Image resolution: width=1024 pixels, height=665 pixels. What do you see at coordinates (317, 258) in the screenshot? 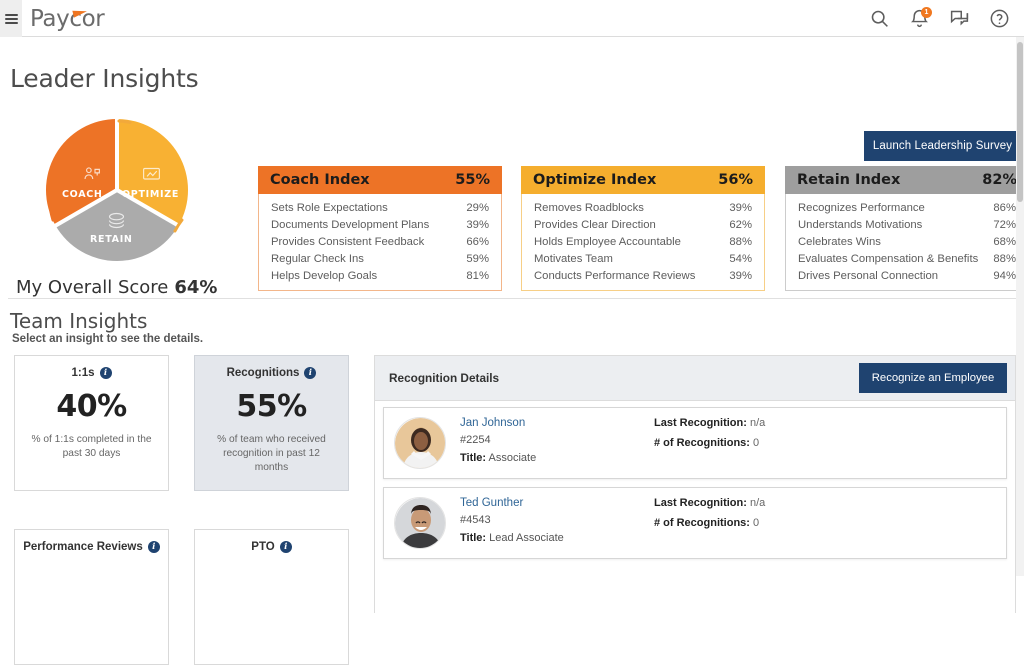
I see `row-label: Regular Check Ins` at bounding box center [317, 258].